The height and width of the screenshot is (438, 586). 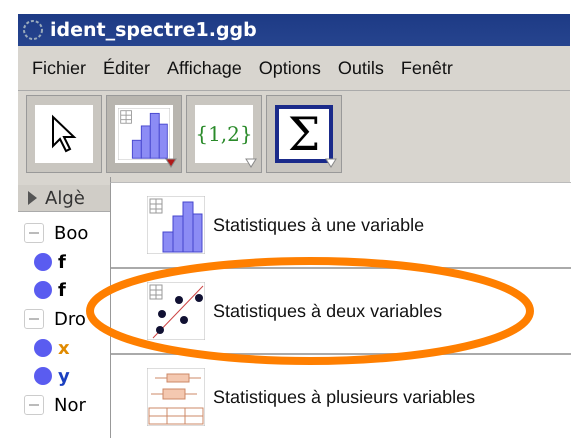 I want to click on menu-item: Fichier, so click(x=60, y=68).